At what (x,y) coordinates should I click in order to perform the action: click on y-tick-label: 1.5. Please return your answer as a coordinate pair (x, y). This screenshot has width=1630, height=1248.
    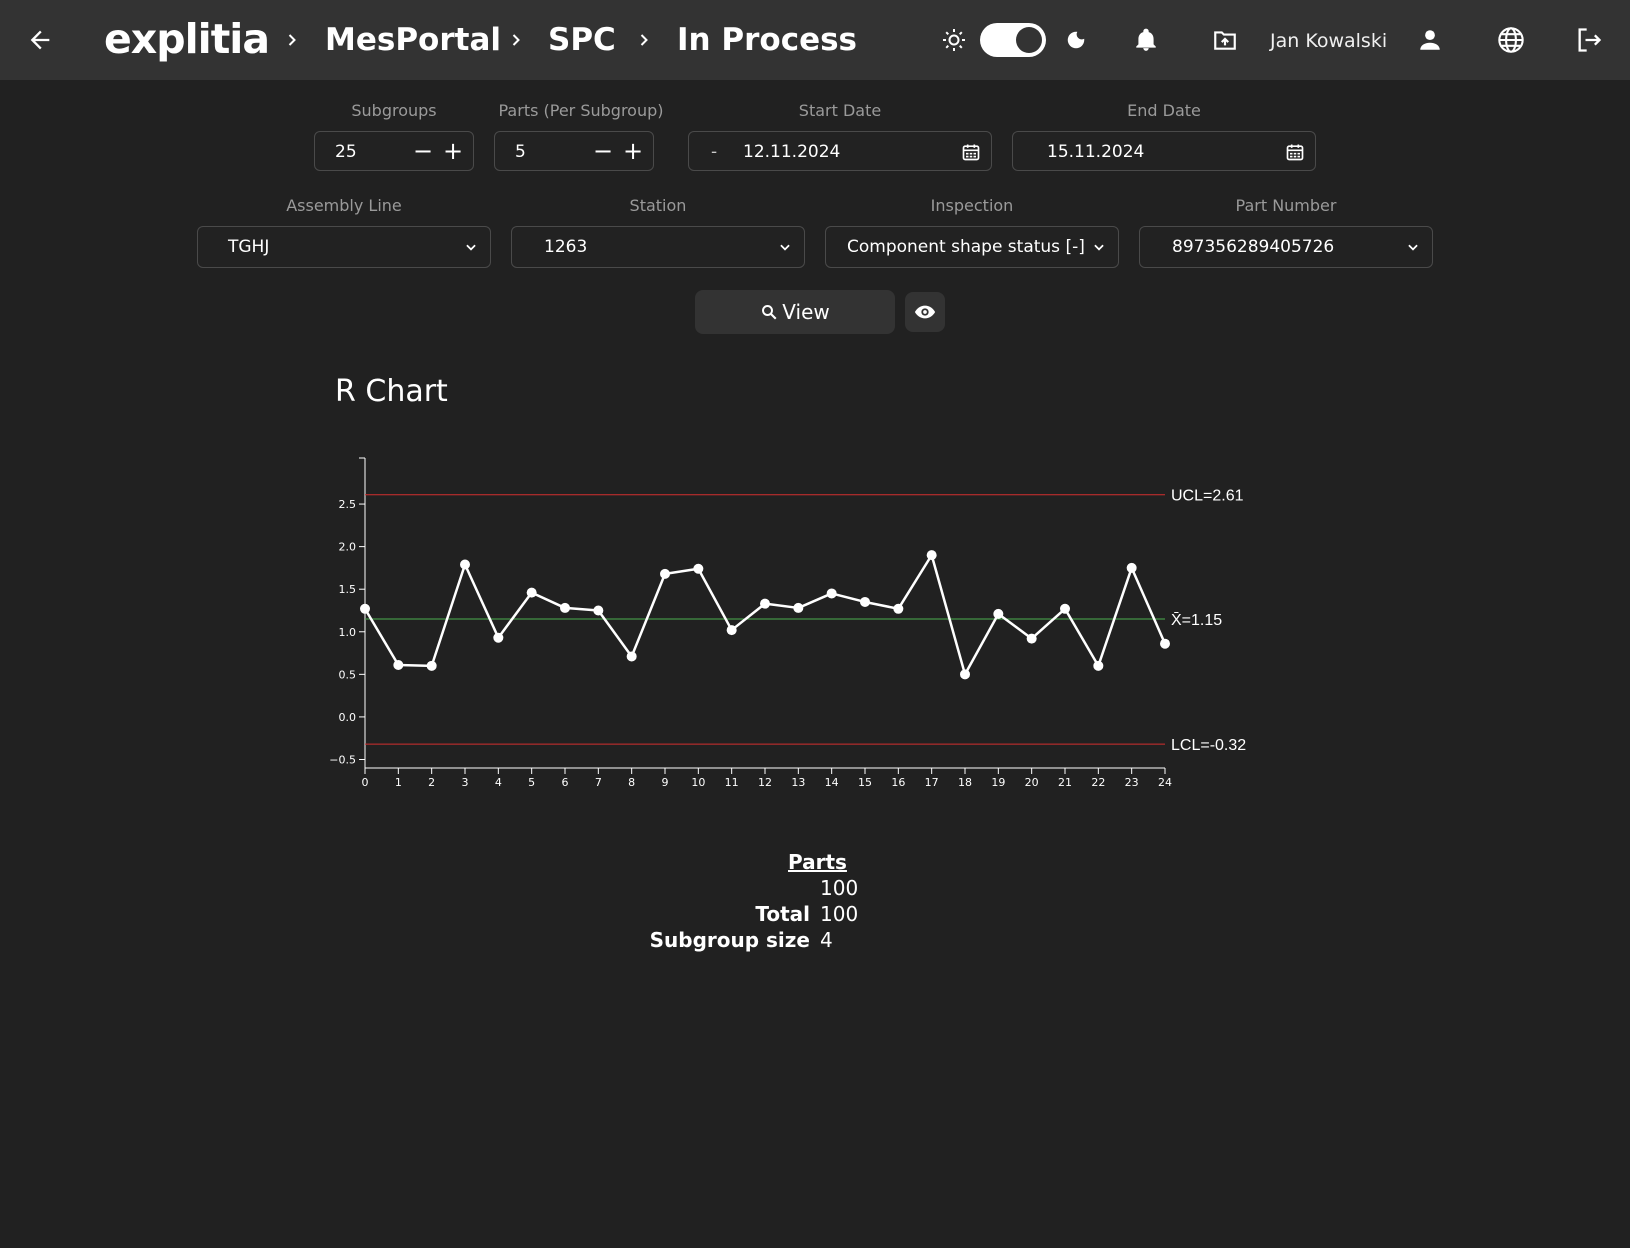
    Looking at the image, I should click on (348, 589).